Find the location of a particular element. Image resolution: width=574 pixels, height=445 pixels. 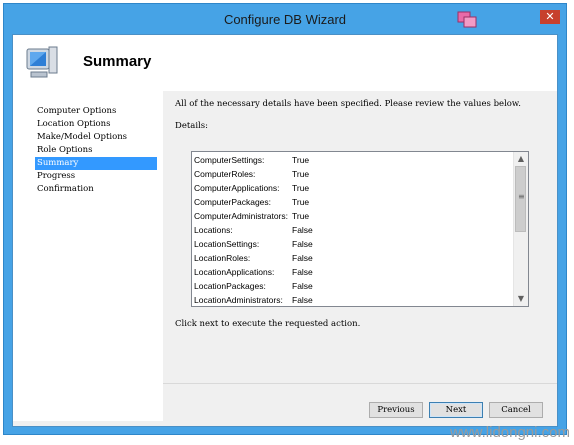

details-label: Details: is located at coordinates (191, 126).